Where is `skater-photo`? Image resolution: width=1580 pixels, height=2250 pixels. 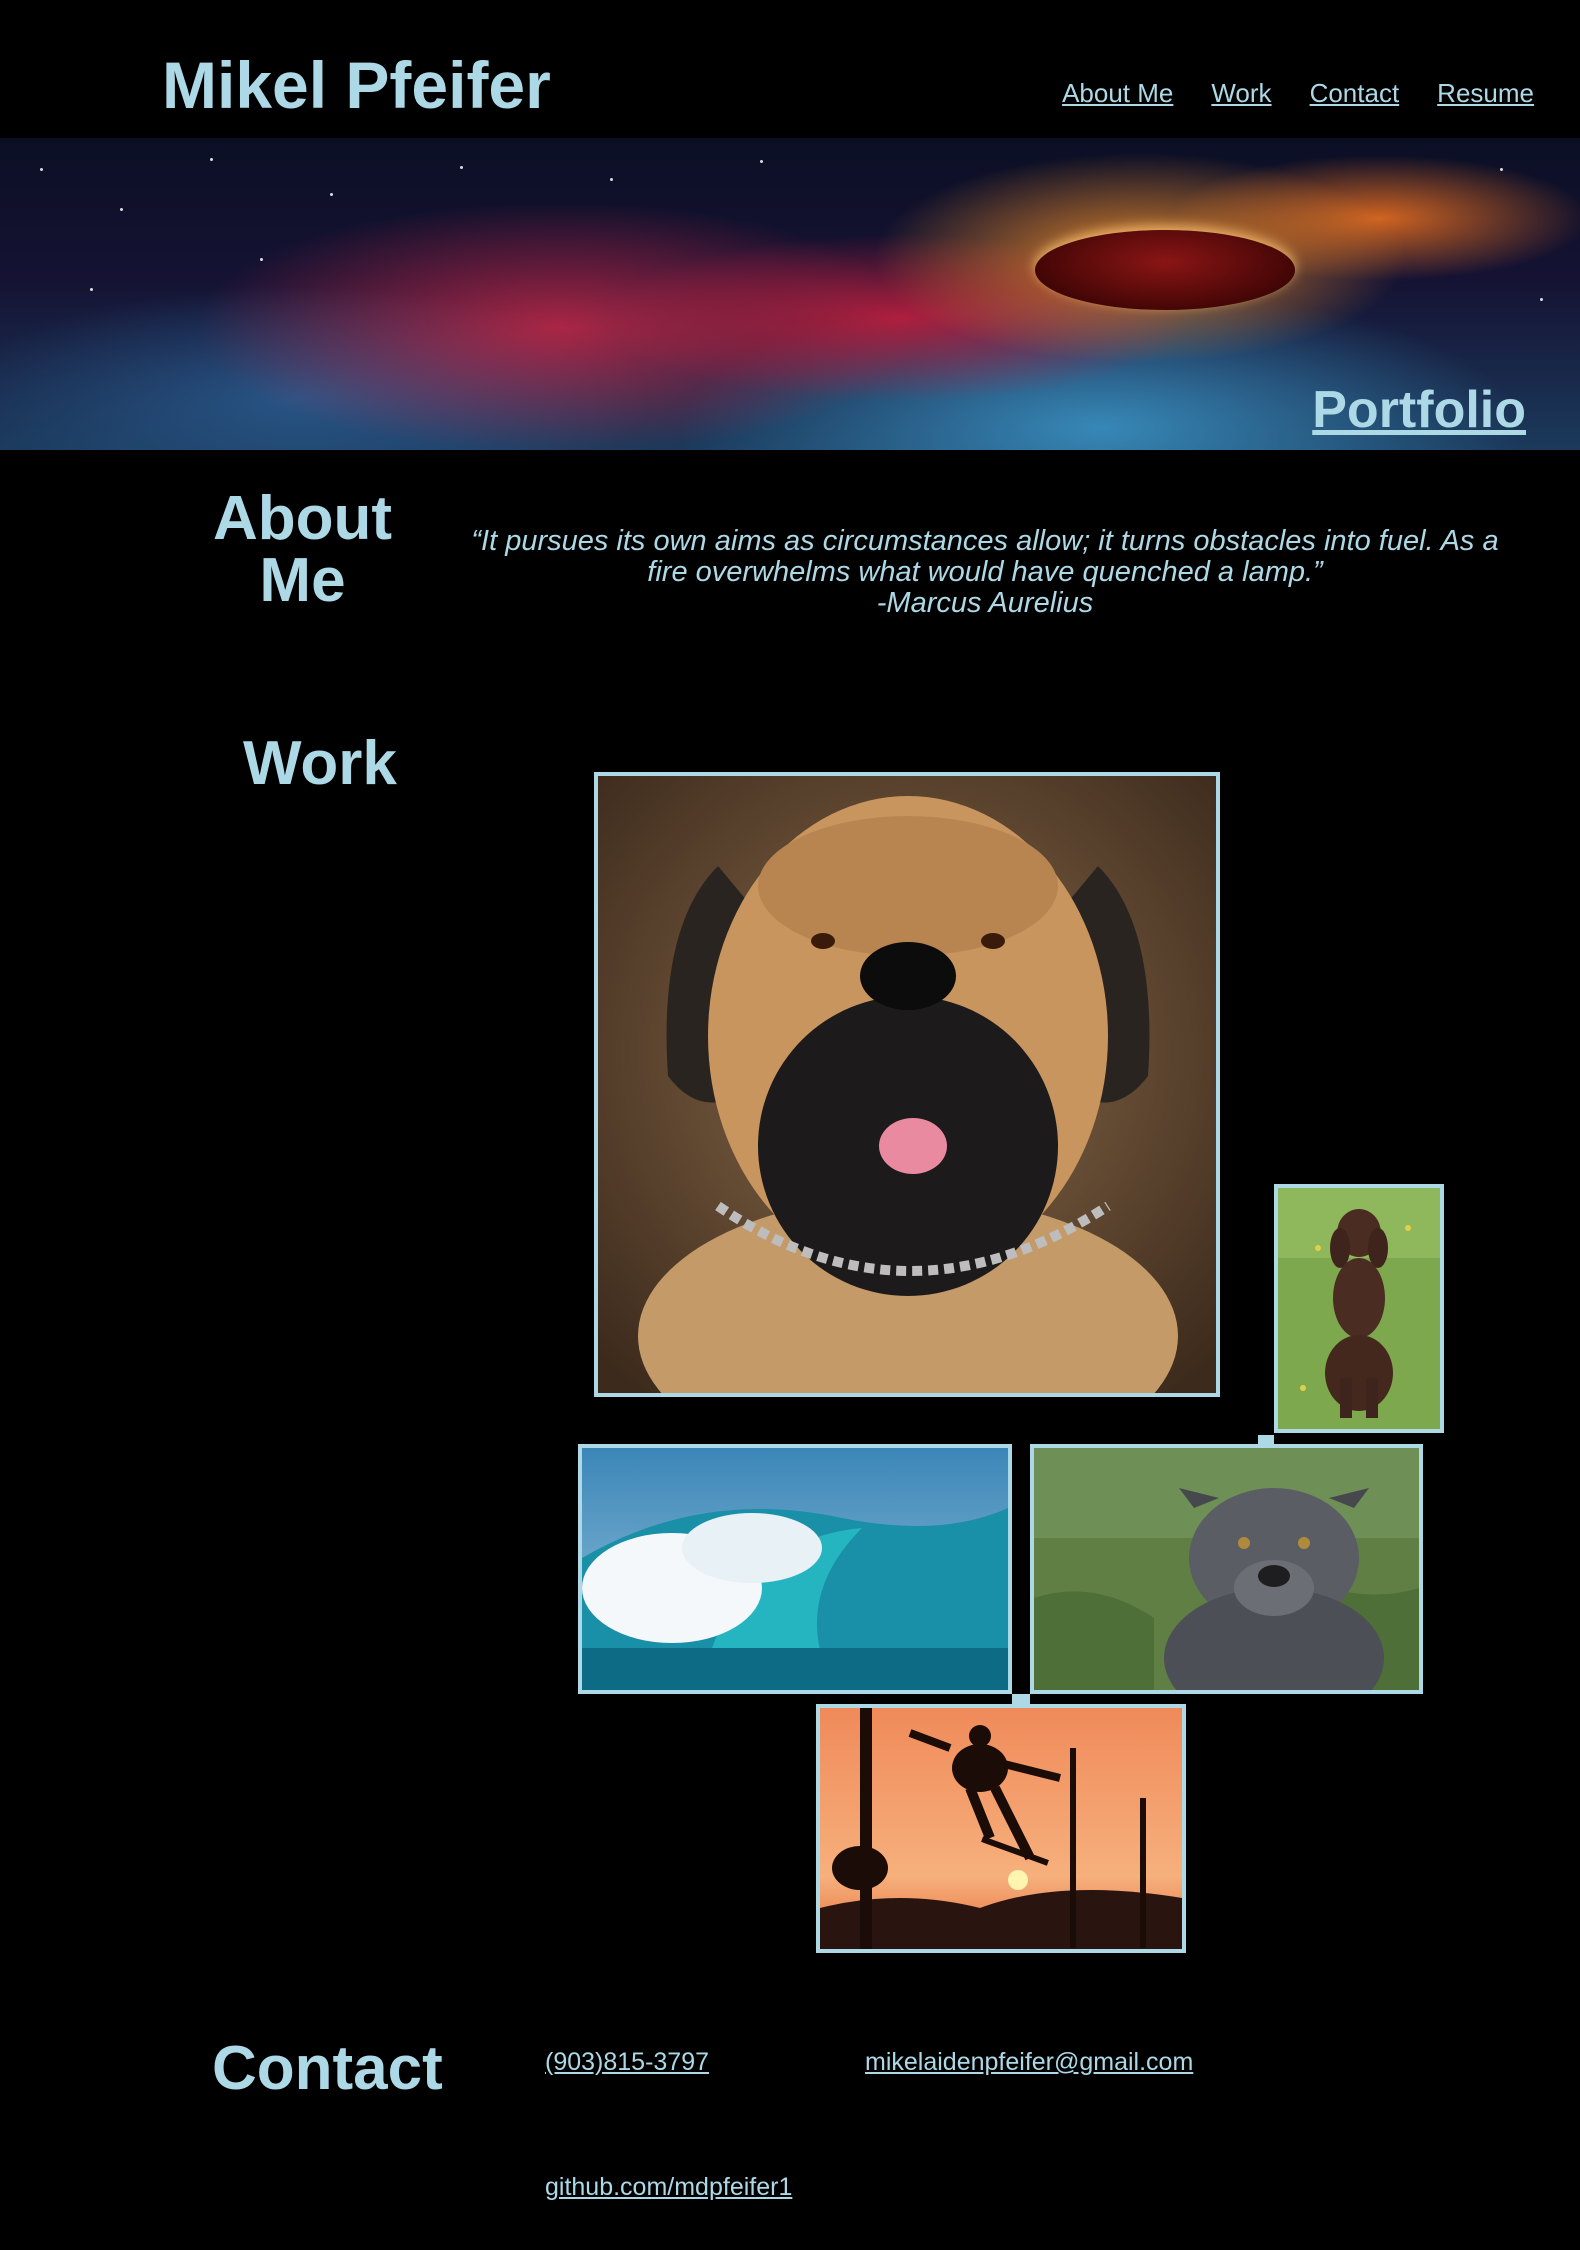
skater-photo is located at coordinates (1001, 1828).